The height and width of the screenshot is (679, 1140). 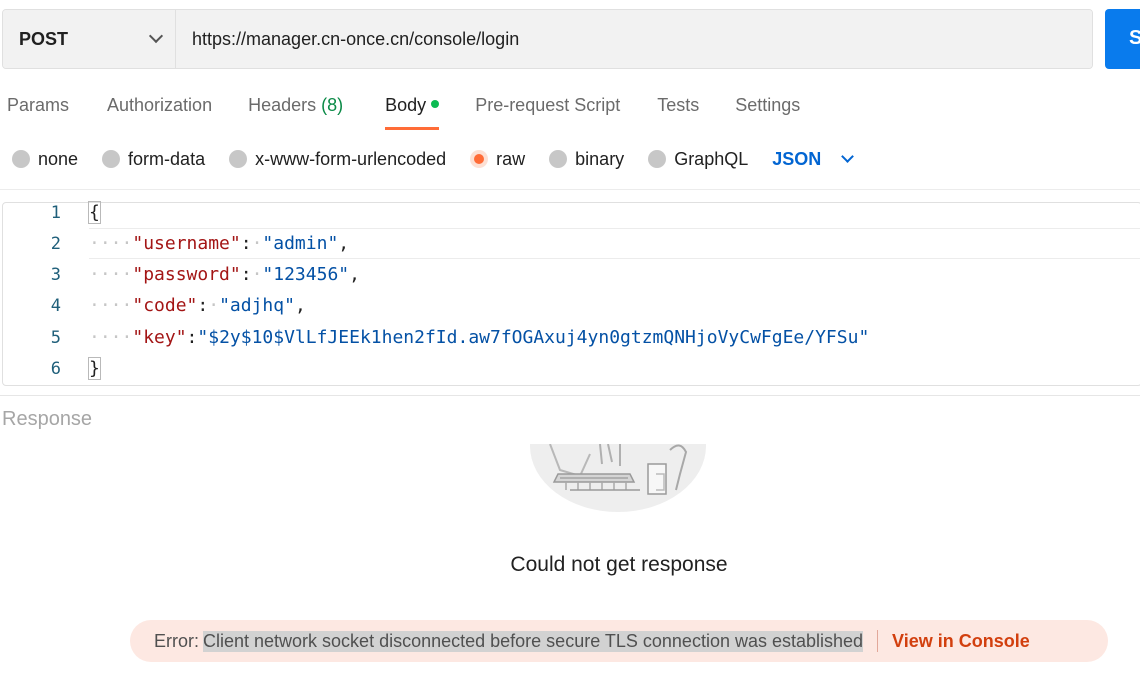 I want to click on radio-label: GraphQL, so click(x=711, y=158).